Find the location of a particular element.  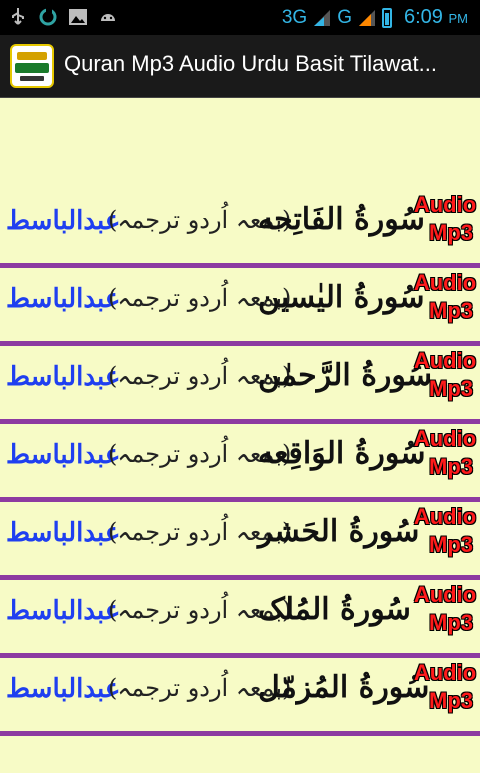

network-g-label: G is located at coordinates (344, 17).